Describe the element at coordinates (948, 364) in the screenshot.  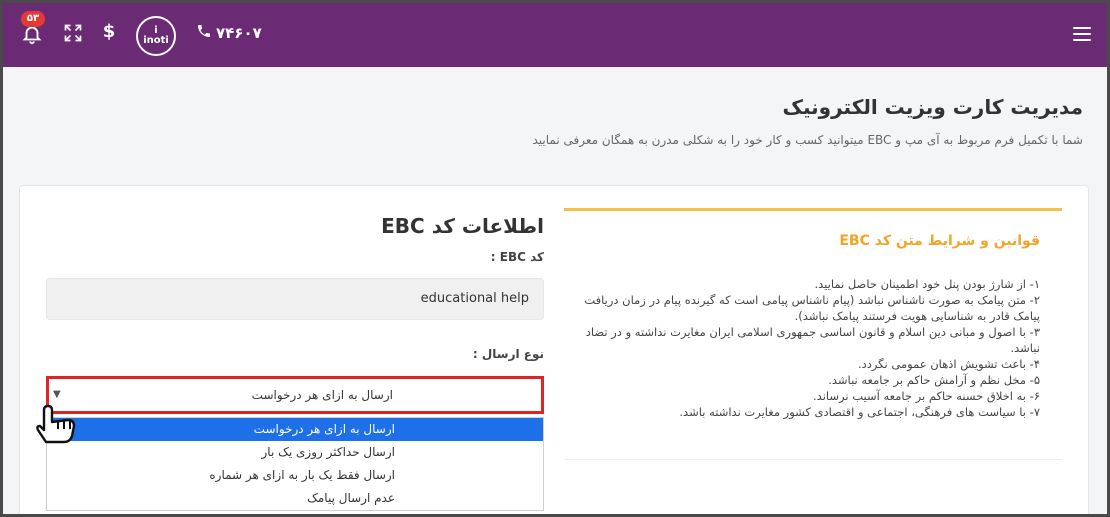
I see `rule-item: ۴- باعث تشویش اذهان عمومی نگردد.` at that location.